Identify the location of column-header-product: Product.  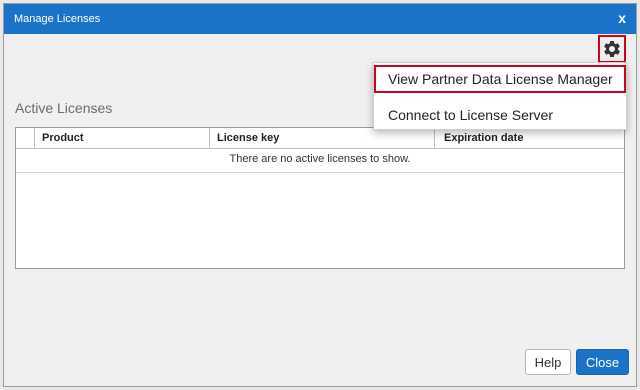
(63, 138).